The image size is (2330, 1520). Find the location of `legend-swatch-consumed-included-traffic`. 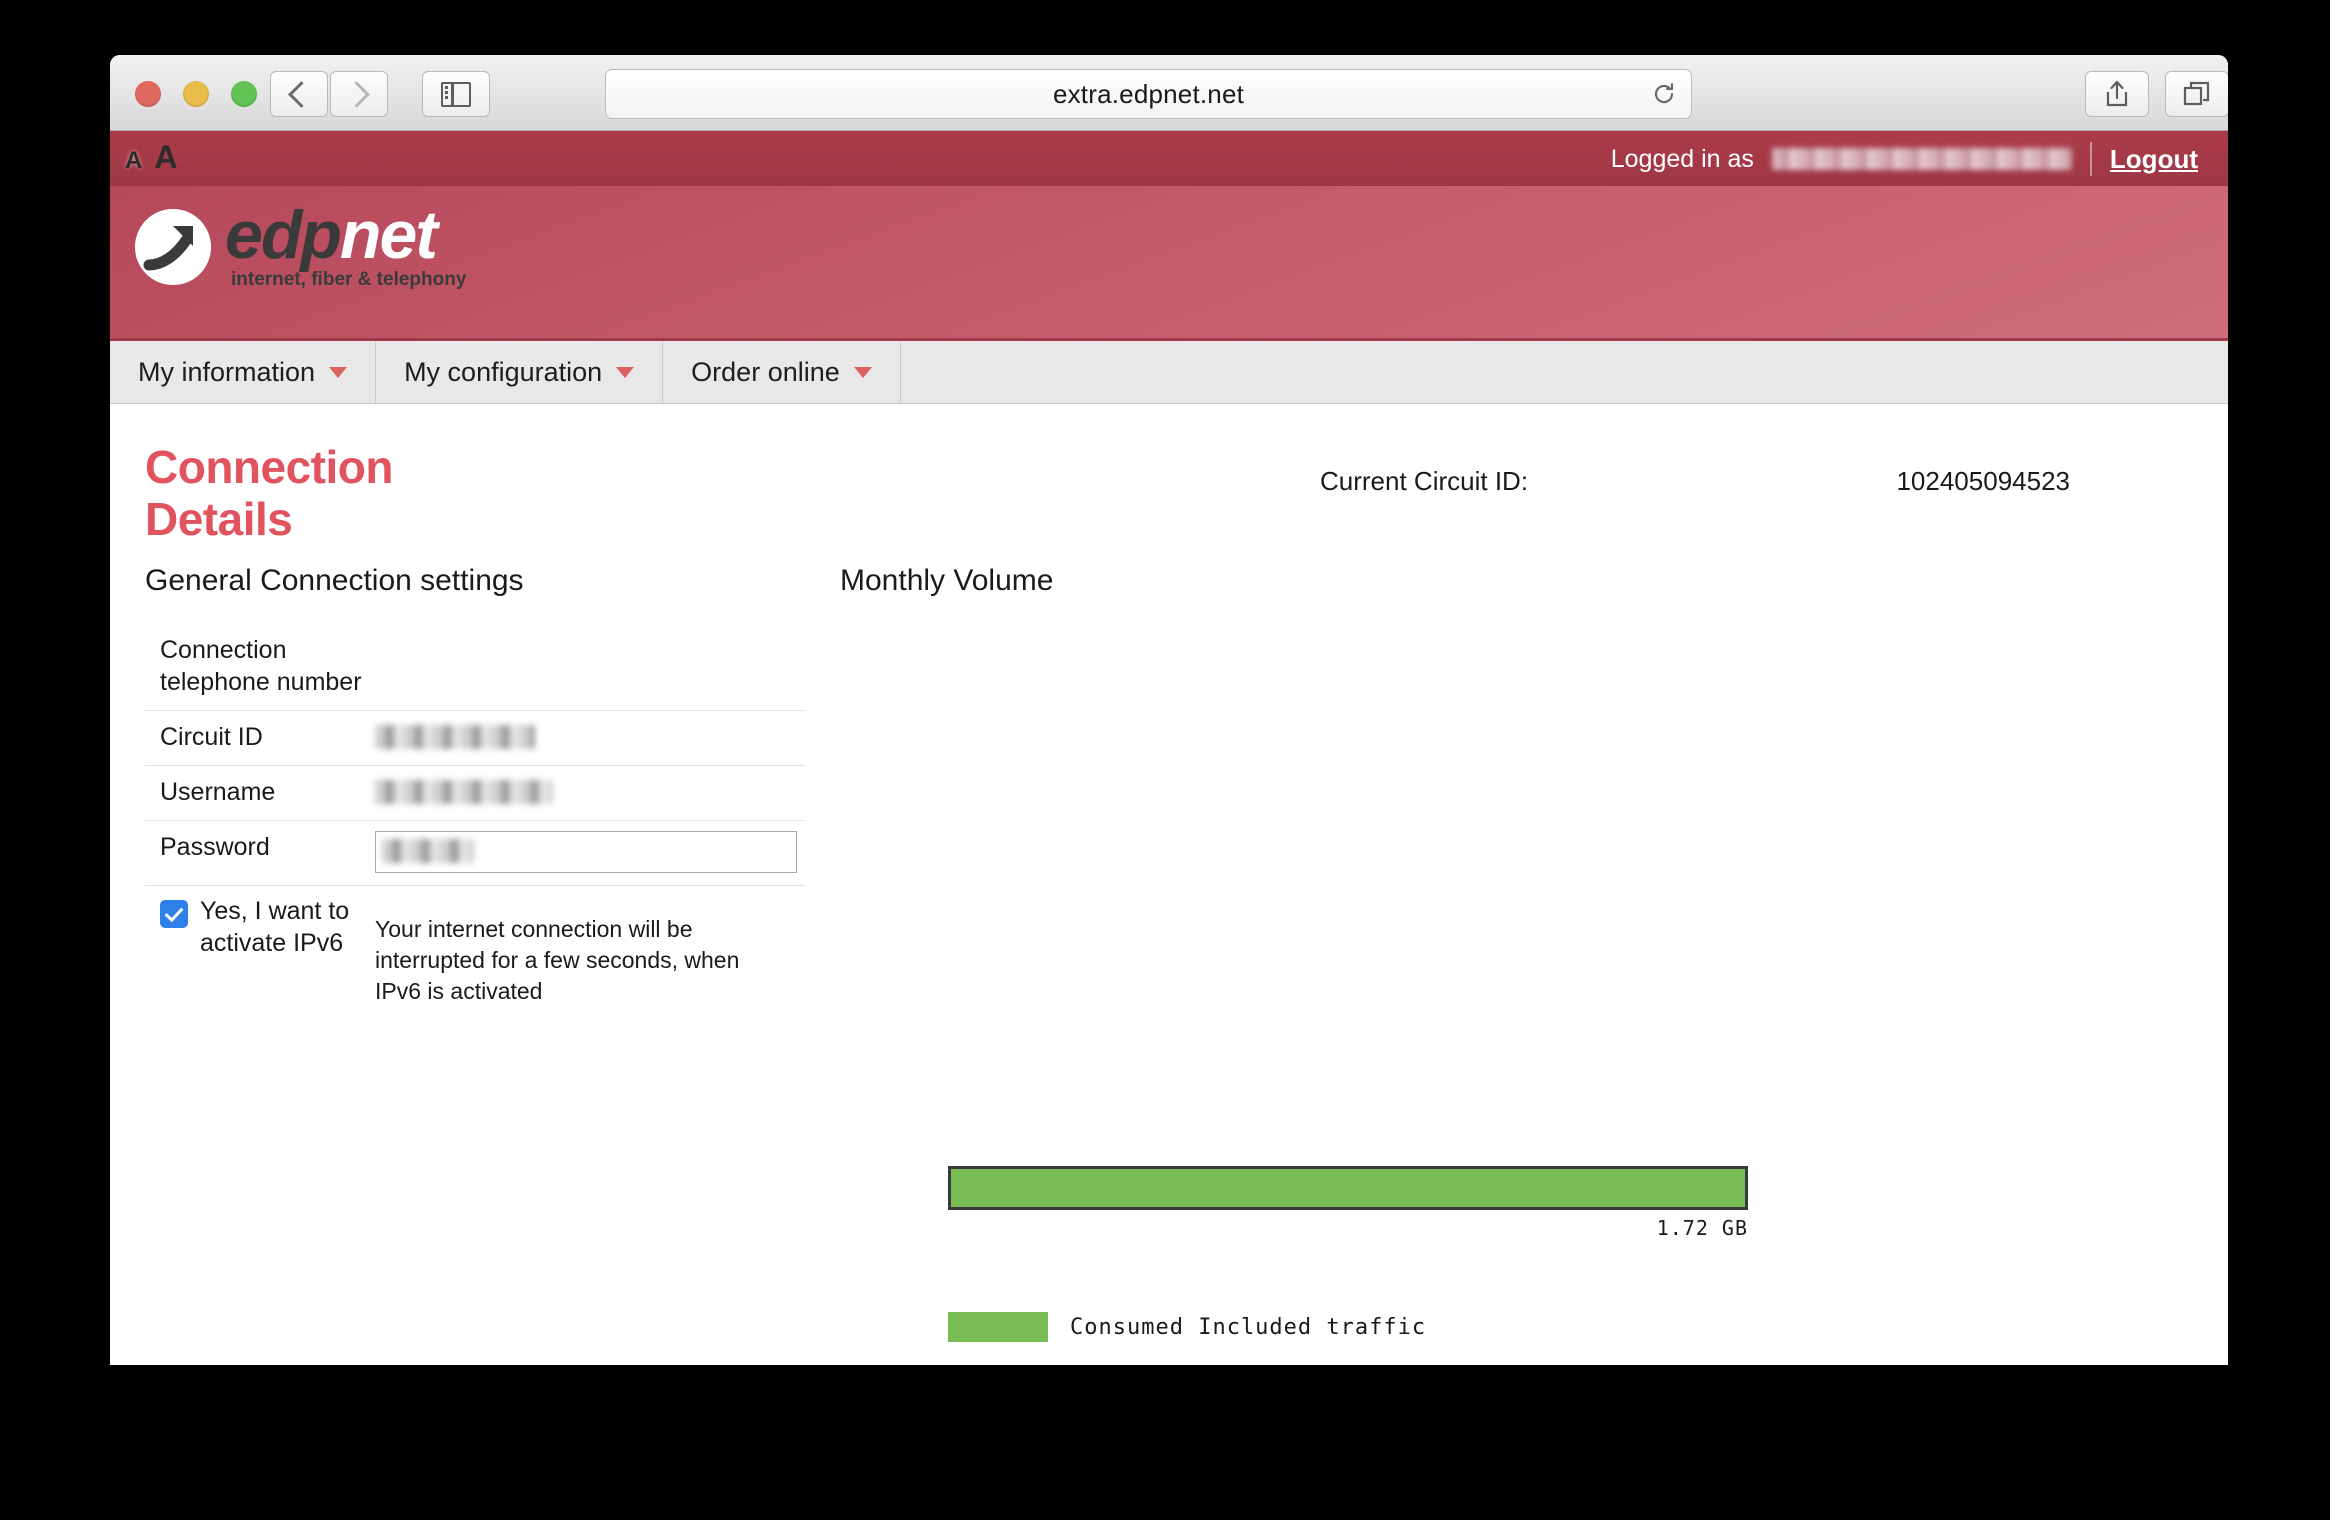

legend-swatch-consumed-included-traffic is located at coordinates (998, 1327).